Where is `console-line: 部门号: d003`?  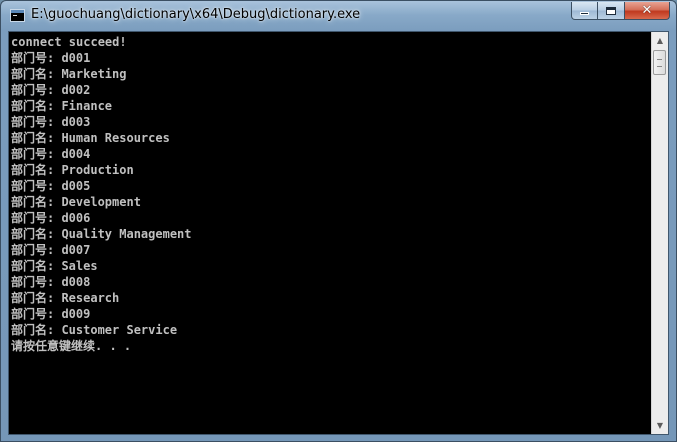
console-line: 部门号: d003 is located at coordinates (51, 122).